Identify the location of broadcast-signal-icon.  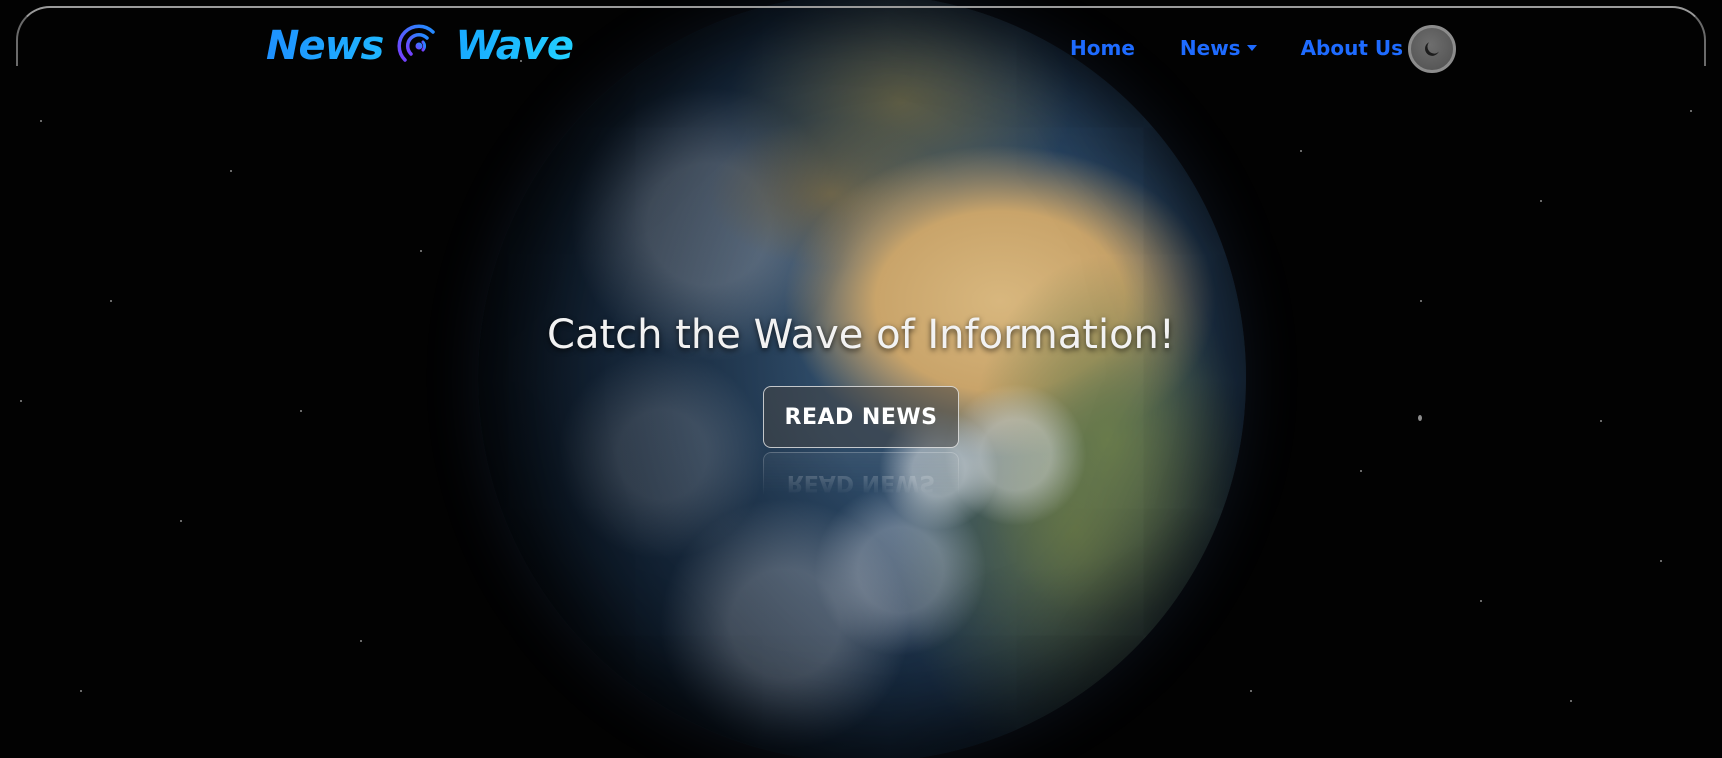
(416, 43).